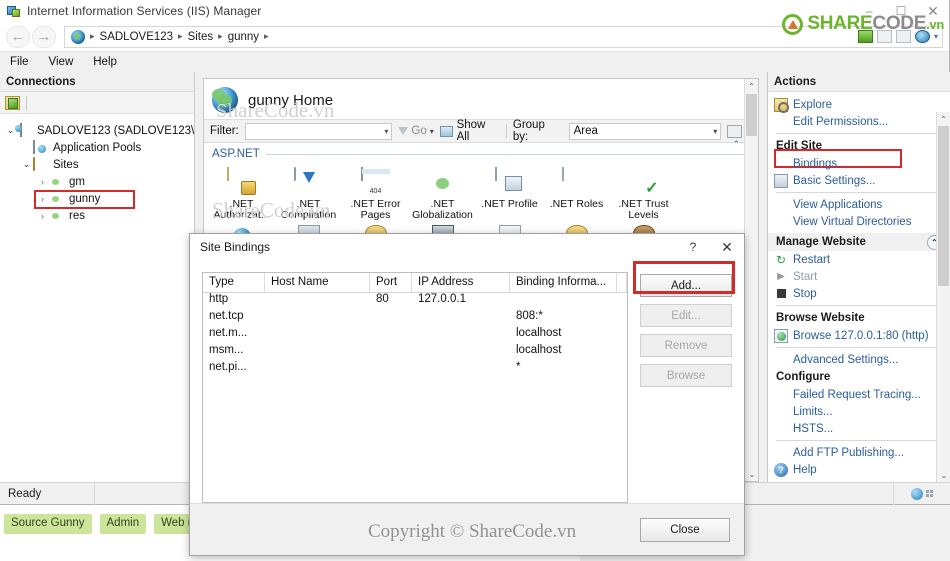  I want to click on browse-binding-button: Browse, so click(686, 375).